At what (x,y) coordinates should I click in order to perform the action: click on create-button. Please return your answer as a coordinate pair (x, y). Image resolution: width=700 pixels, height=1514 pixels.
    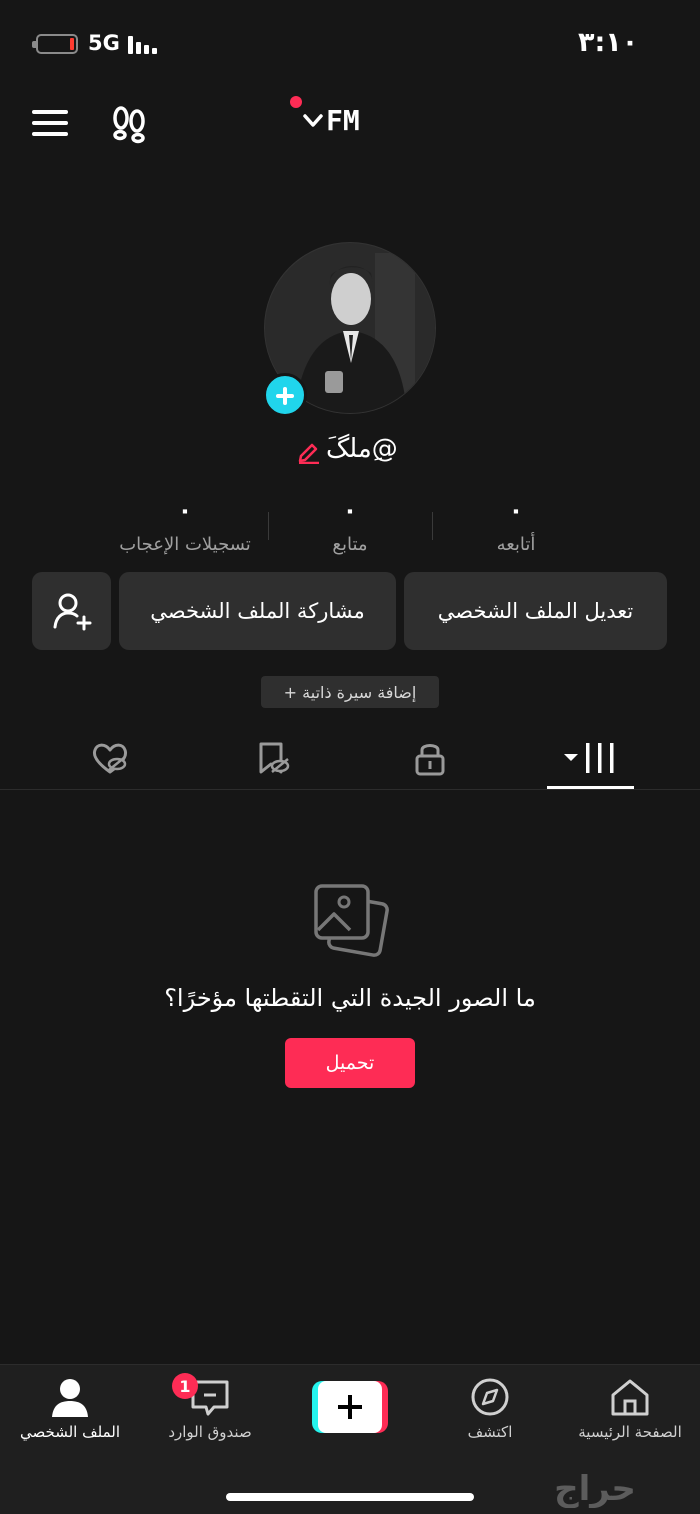
    Looking at the image, I should click on (350, 1407).